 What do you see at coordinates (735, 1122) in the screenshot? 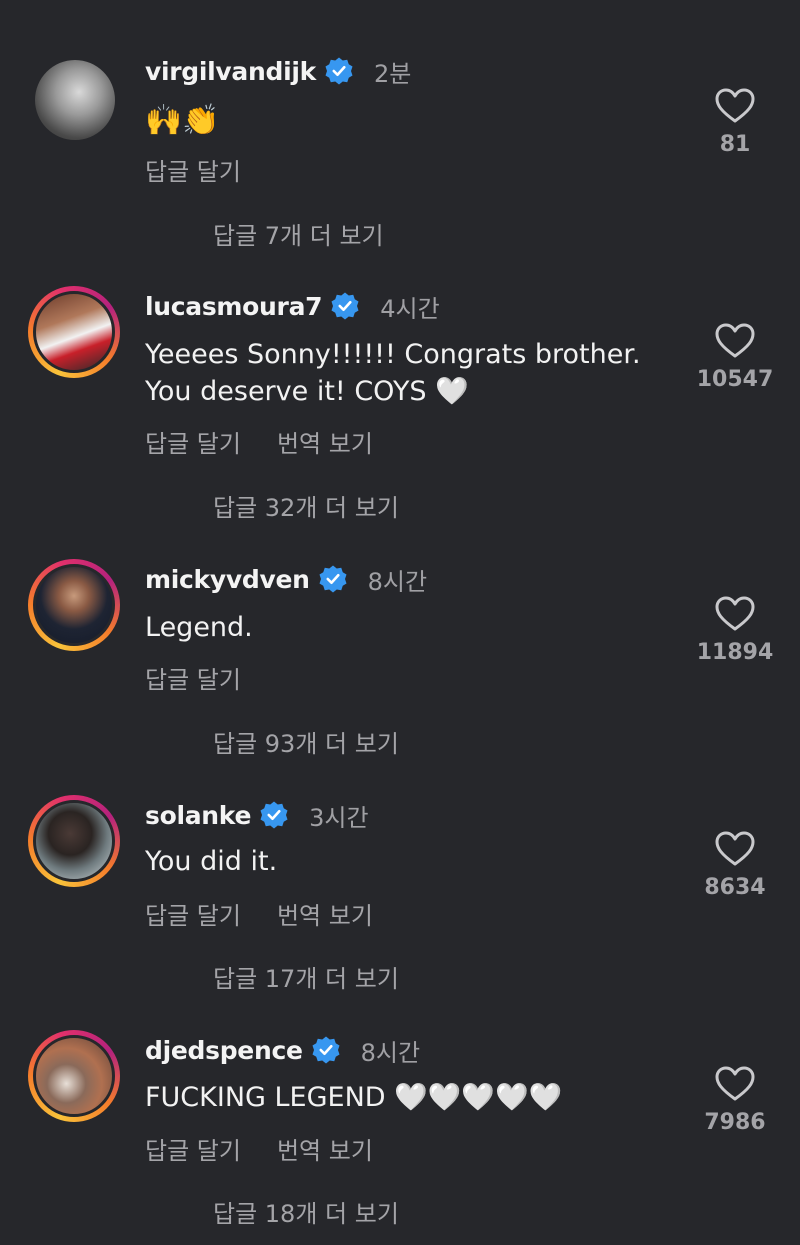
I see `like-count: 7986` at bounding box center [735, 1122].